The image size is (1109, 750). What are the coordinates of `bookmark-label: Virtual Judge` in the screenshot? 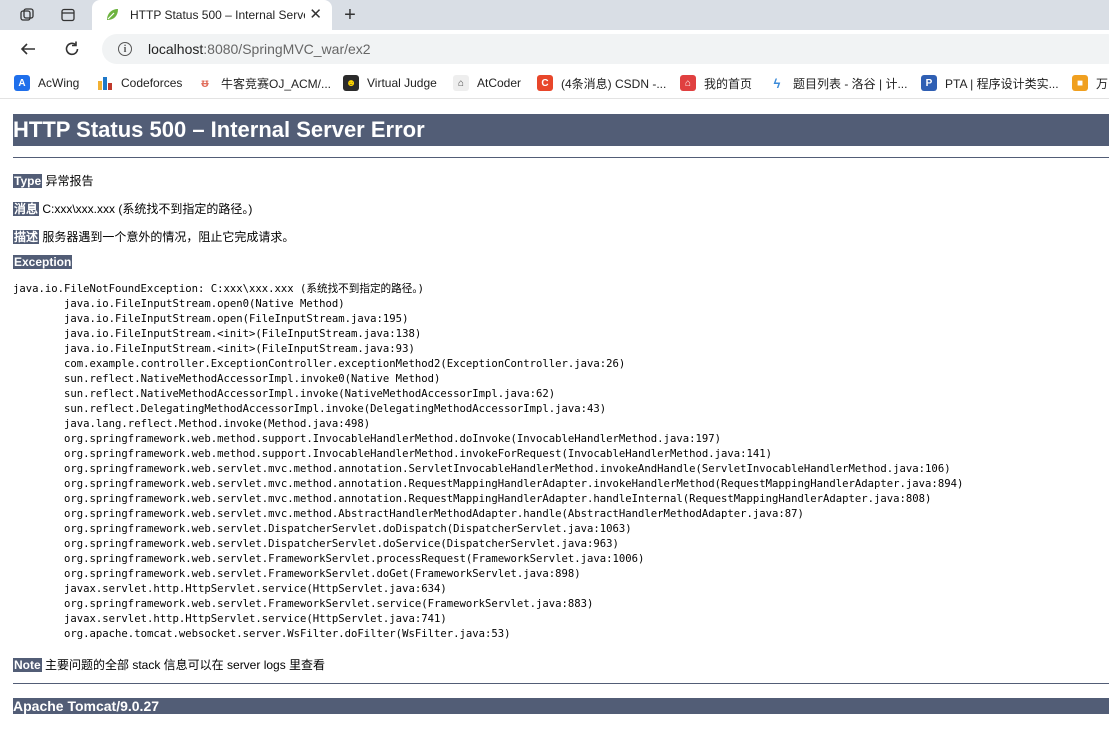 It's located at (402, 83).